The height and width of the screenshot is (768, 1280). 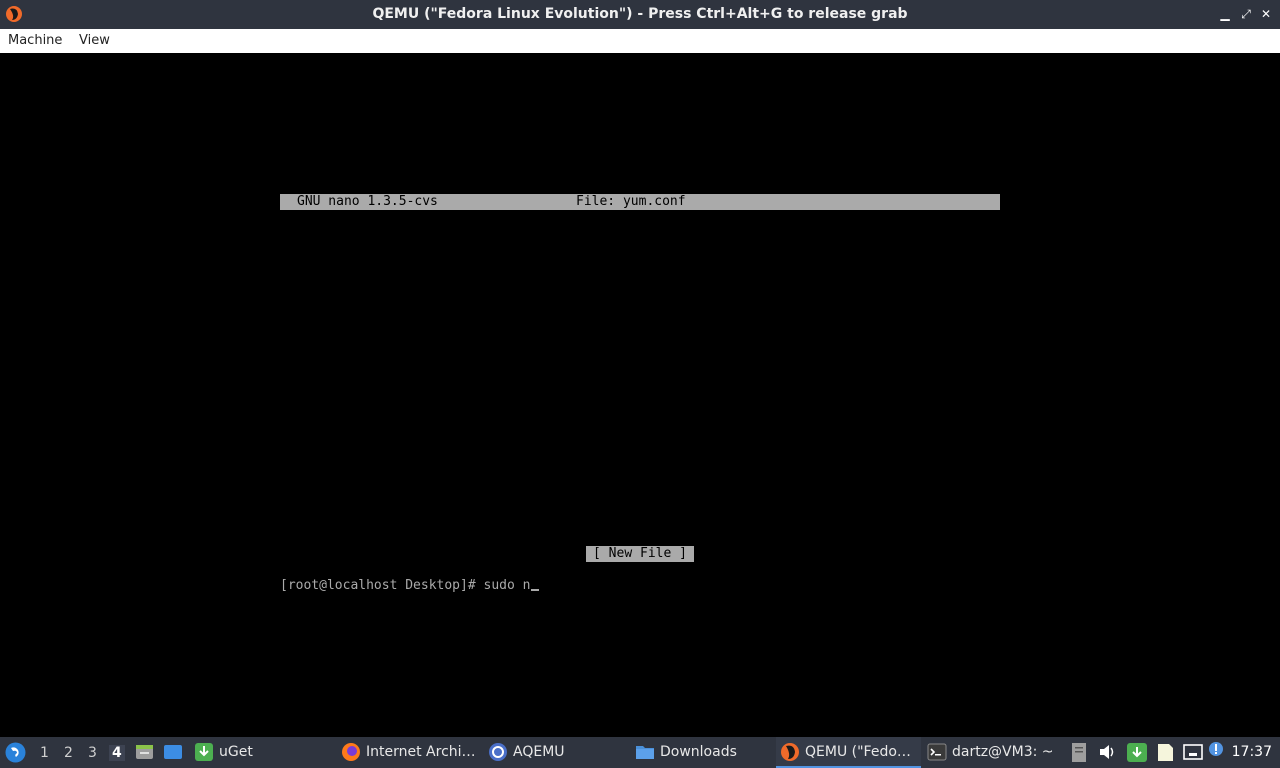 I want to click on text-cursor, so click(x=535, y=590).